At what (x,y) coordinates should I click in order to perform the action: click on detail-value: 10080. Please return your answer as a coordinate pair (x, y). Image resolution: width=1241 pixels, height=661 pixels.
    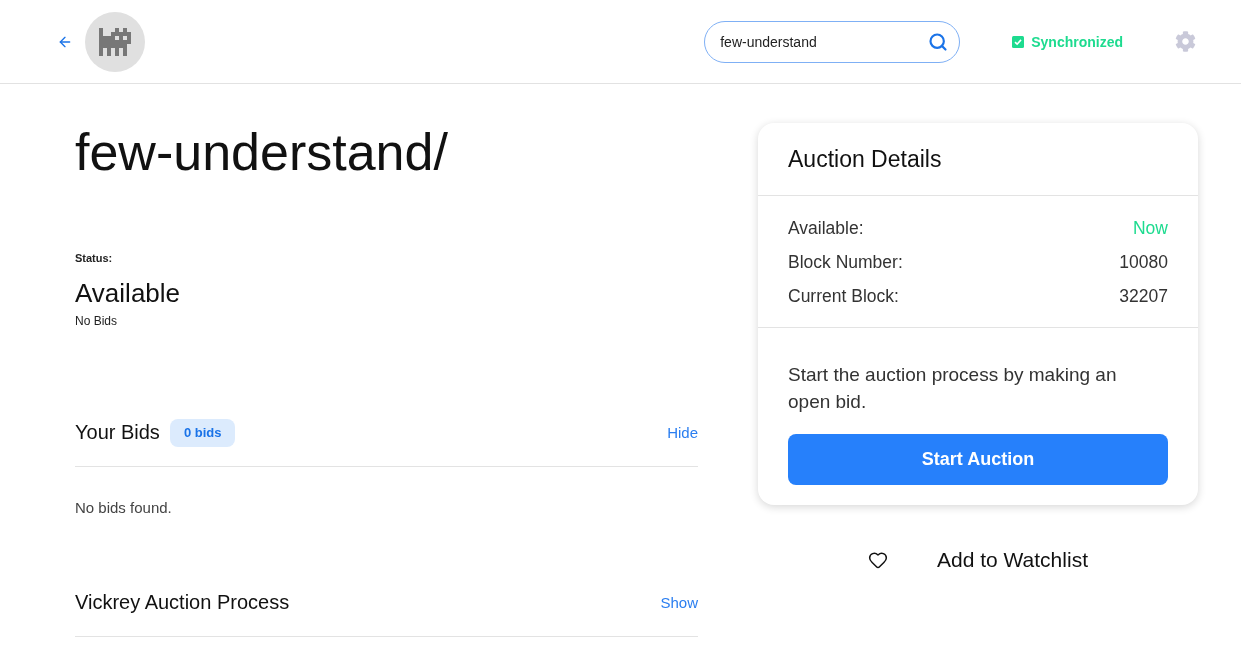
    Looking at the image, I should click on (1143, 262).